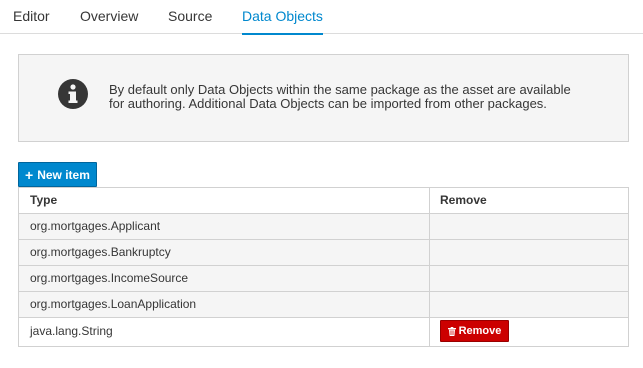  What do you see at coordinates (224, 278) in the screenshot?
I see `type-cell: org.mortgages.IncomeSource` at bounding box center [224, 278].